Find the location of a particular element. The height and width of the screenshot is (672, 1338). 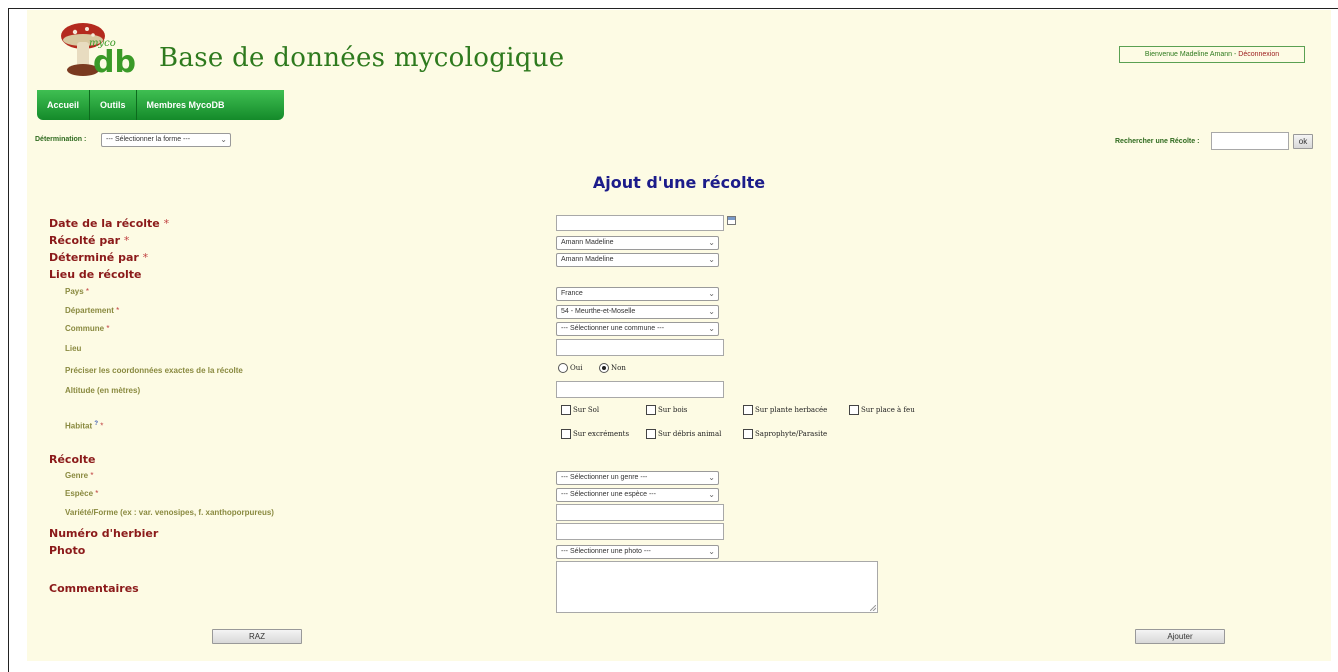

recolte-section-label: Récolte is located at coordinates (72, 459).